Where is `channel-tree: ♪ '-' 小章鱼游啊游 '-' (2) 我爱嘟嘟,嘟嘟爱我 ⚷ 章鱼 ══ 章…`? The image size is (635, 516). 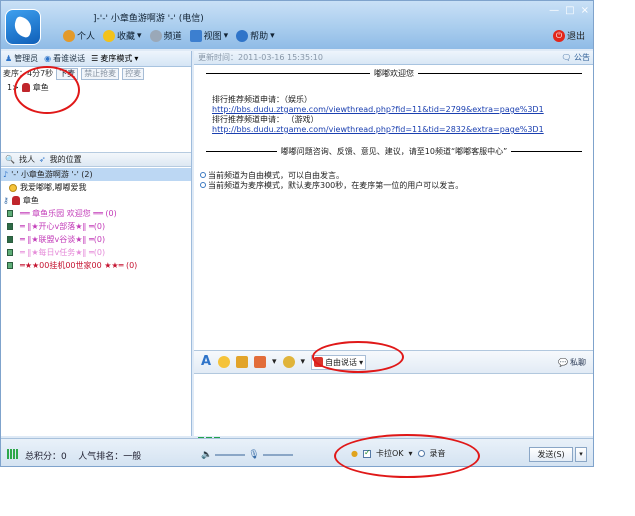
channel-tree: ♪ '-' 小章鱼游啊游 '-' (2) 我爱嘟嘟,嘟嘟爱我 ⚷ 章鱼 ══ 章… is located at coordinates (96, 220).